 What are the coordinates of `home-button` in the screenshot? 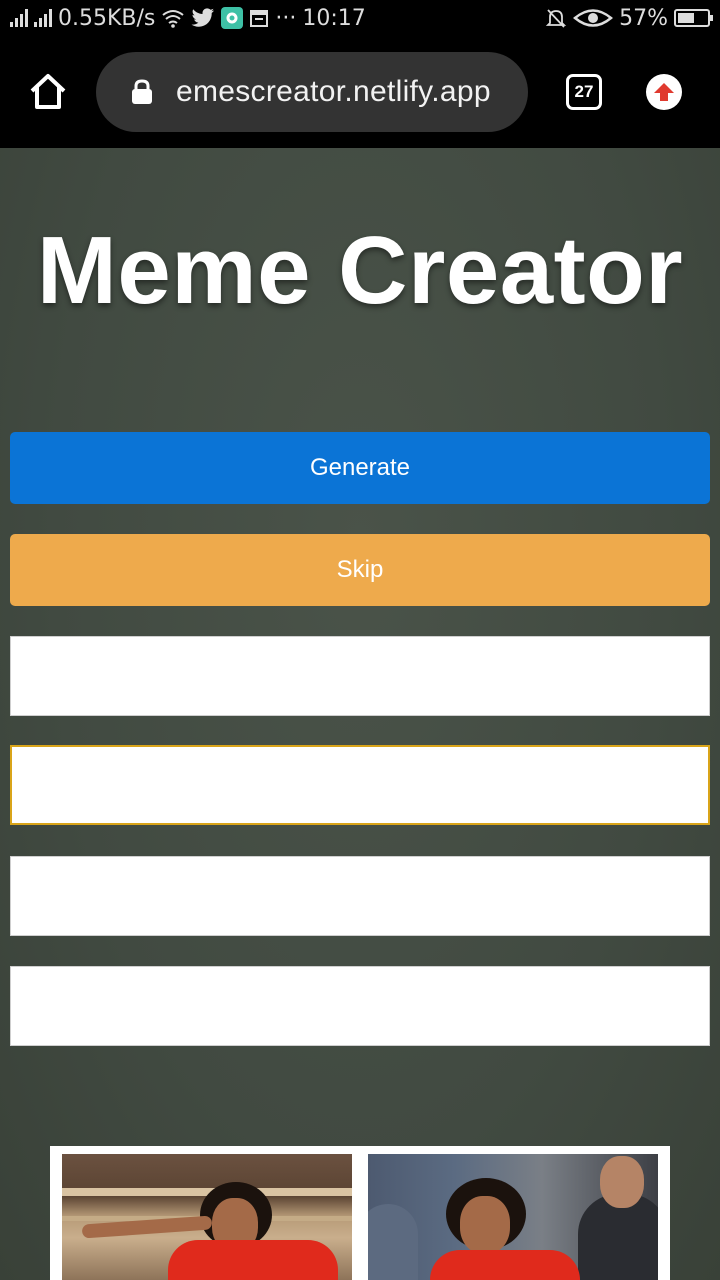 It's located at (48, 92).